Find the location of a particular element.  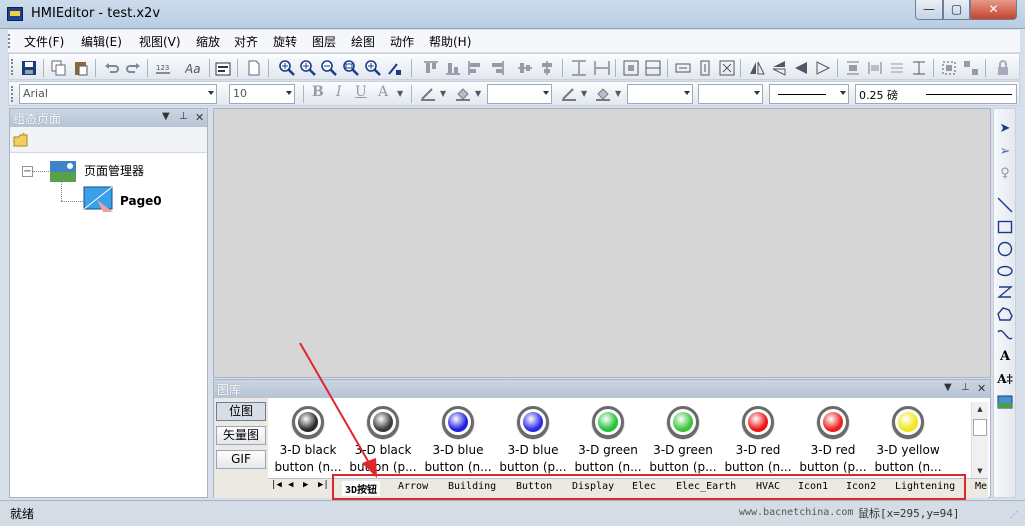

backward-icon is located at coordinates (919, 68).